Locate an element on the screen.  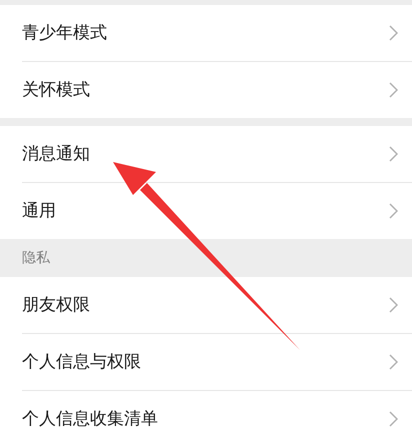
setting-label: 通用 is located at coordinates (39, 211).